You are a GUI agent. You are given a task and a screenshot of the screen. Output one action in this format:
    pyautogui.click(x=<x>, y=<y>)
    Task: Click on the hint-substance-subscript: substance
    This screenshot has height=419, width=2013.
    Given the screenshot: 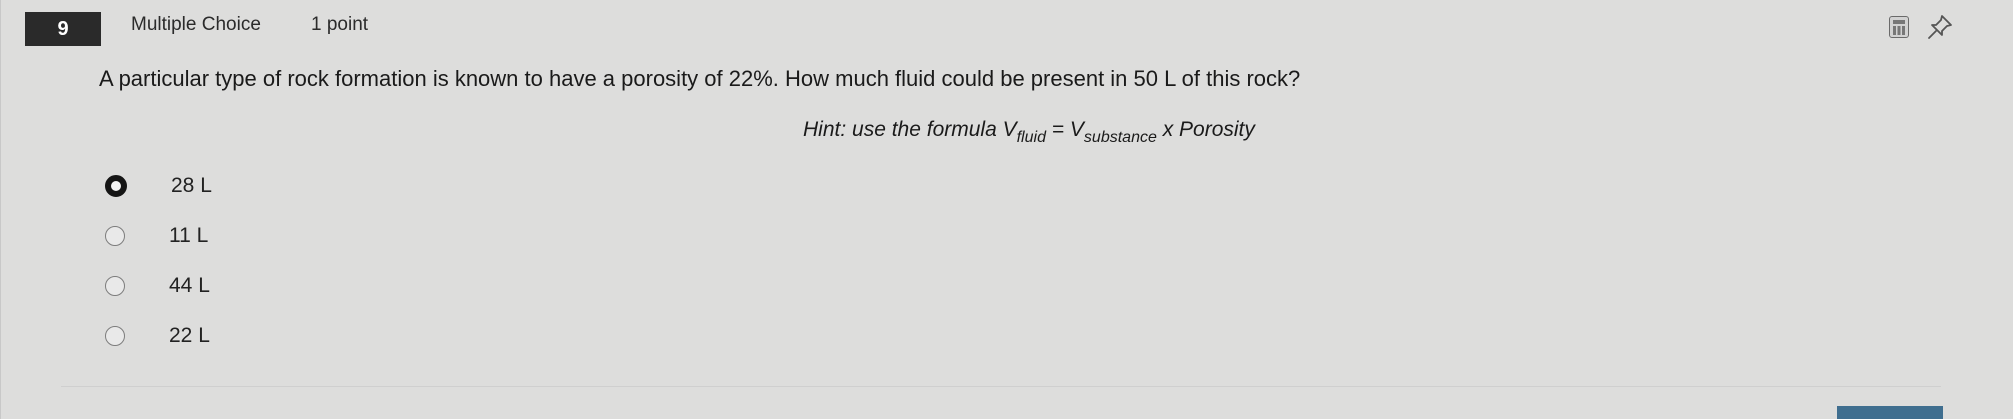 What is the action you would take?
    pyautogui.click(x=1120, y=137)
    